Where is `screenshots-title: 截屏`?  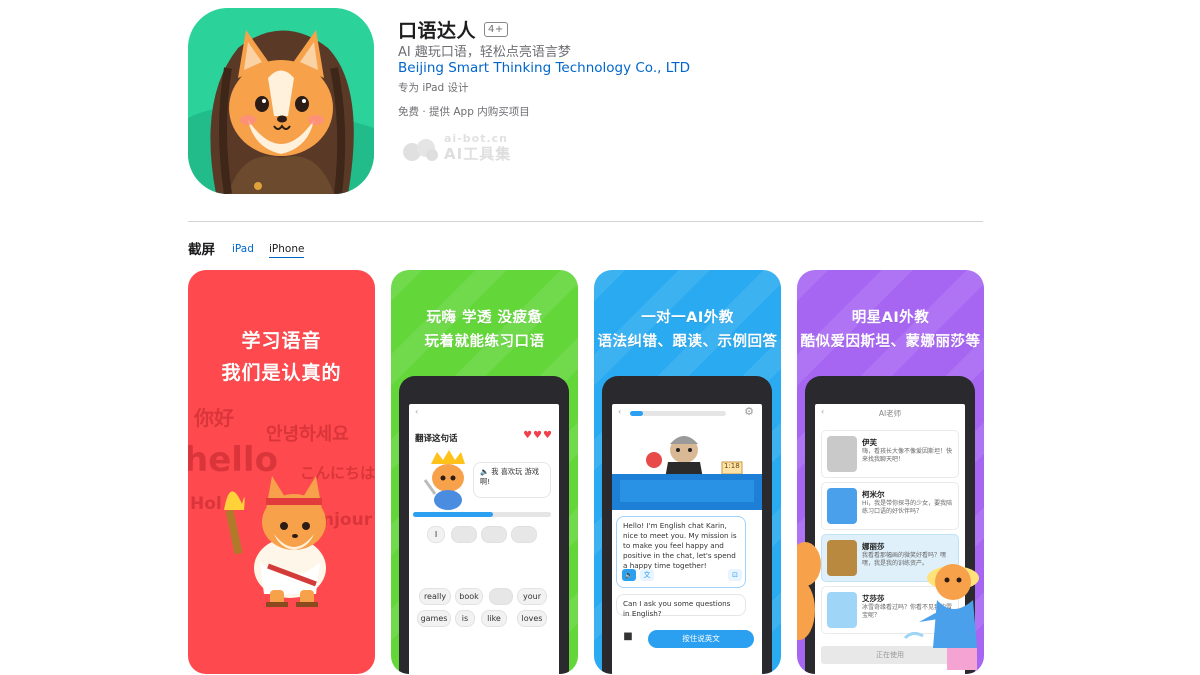
screenshots-title: 截屏 is located at coordinates (201, 250).